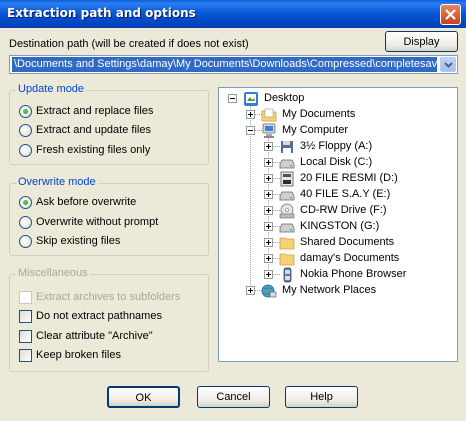 The image size is (466, 421). Describe the element at coordinates (93, 130) in the screenshot. I see `option-label: Extract and update files` at that location.